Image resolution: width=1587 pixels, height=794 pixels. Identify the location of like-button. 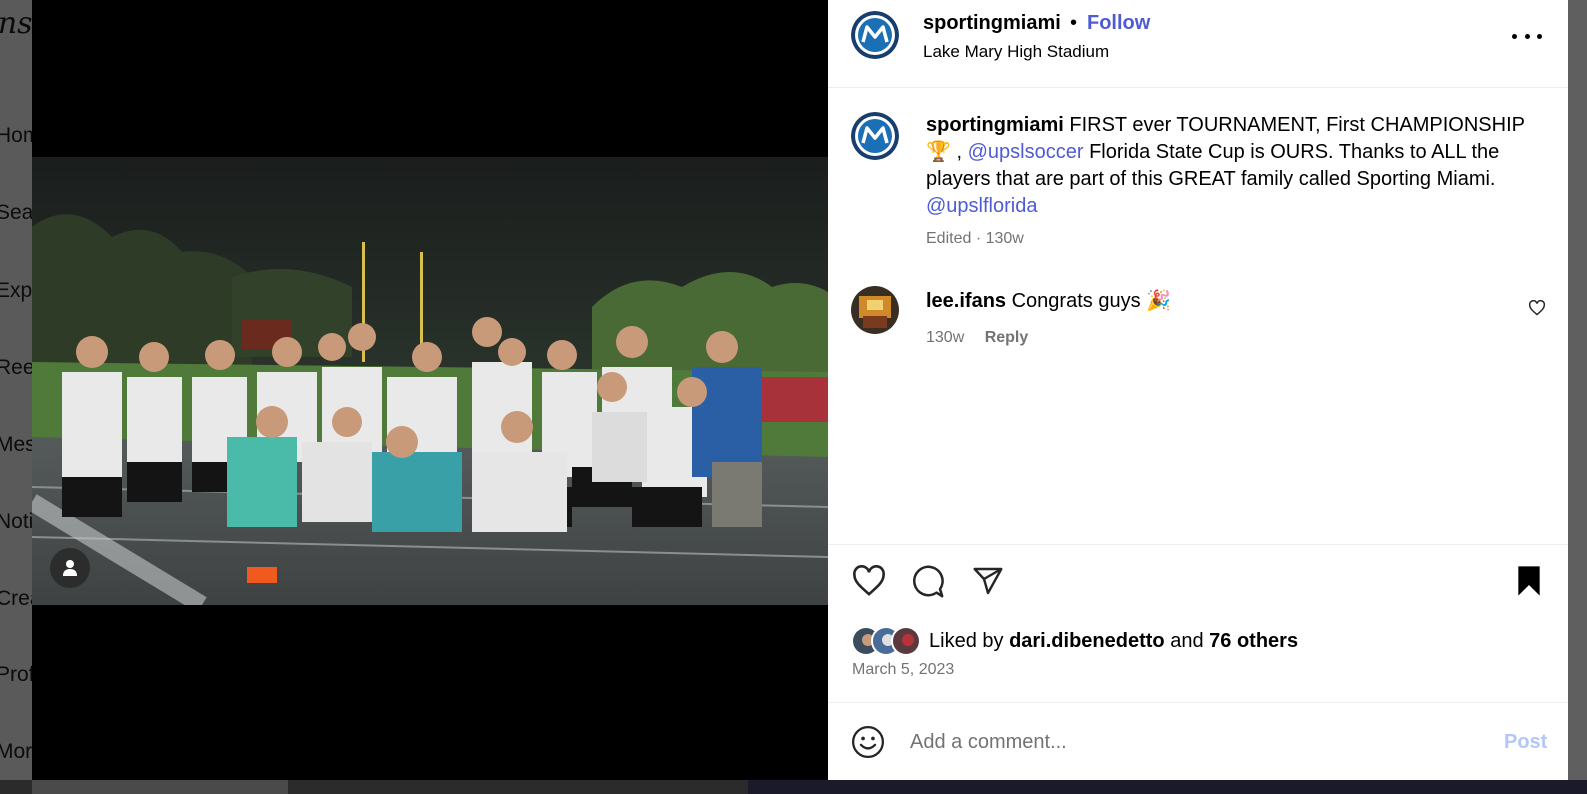
(869, 583).